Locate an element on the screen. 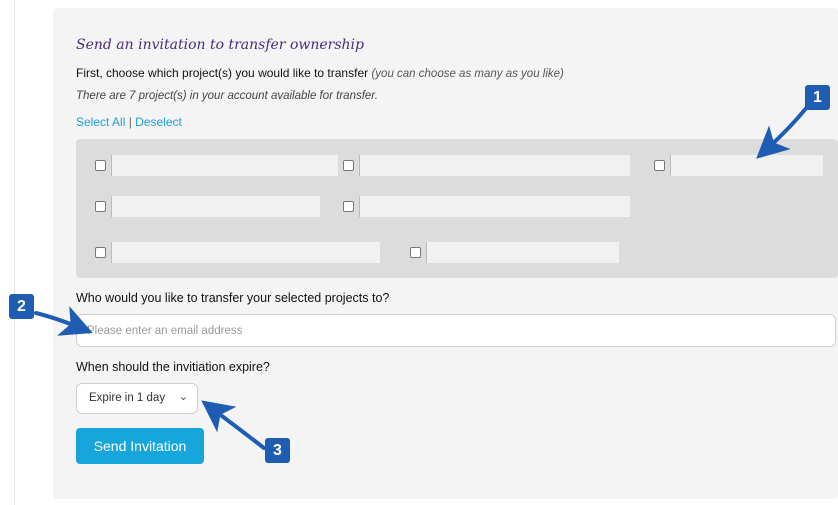 This screenshot has height=505, width=838. callout-badge-1: 1 is located at coordinates (817, 97).